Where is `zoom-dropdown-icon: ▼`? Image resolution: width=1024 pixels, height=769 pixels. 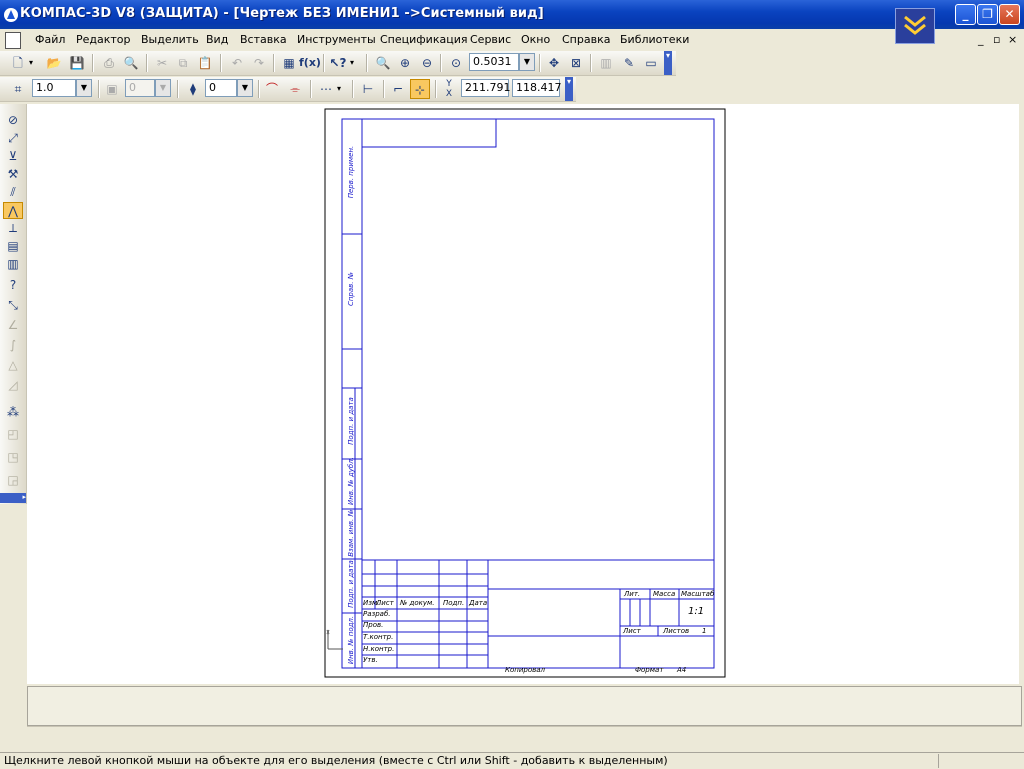
zoom-dropdown-icon: ▼ is located at coordinates (527, 62).